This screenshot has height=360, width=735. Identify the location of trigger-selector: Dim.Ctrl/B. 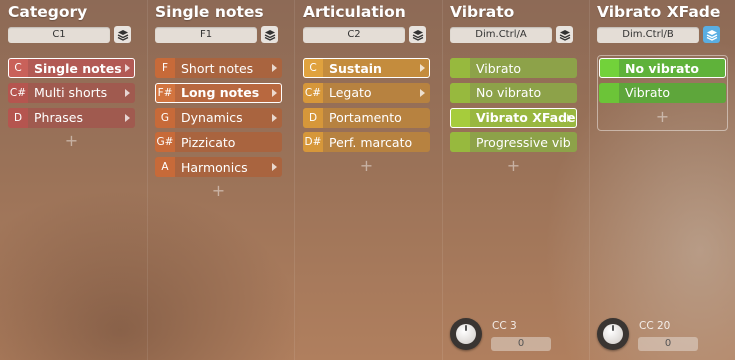
(648, 35).